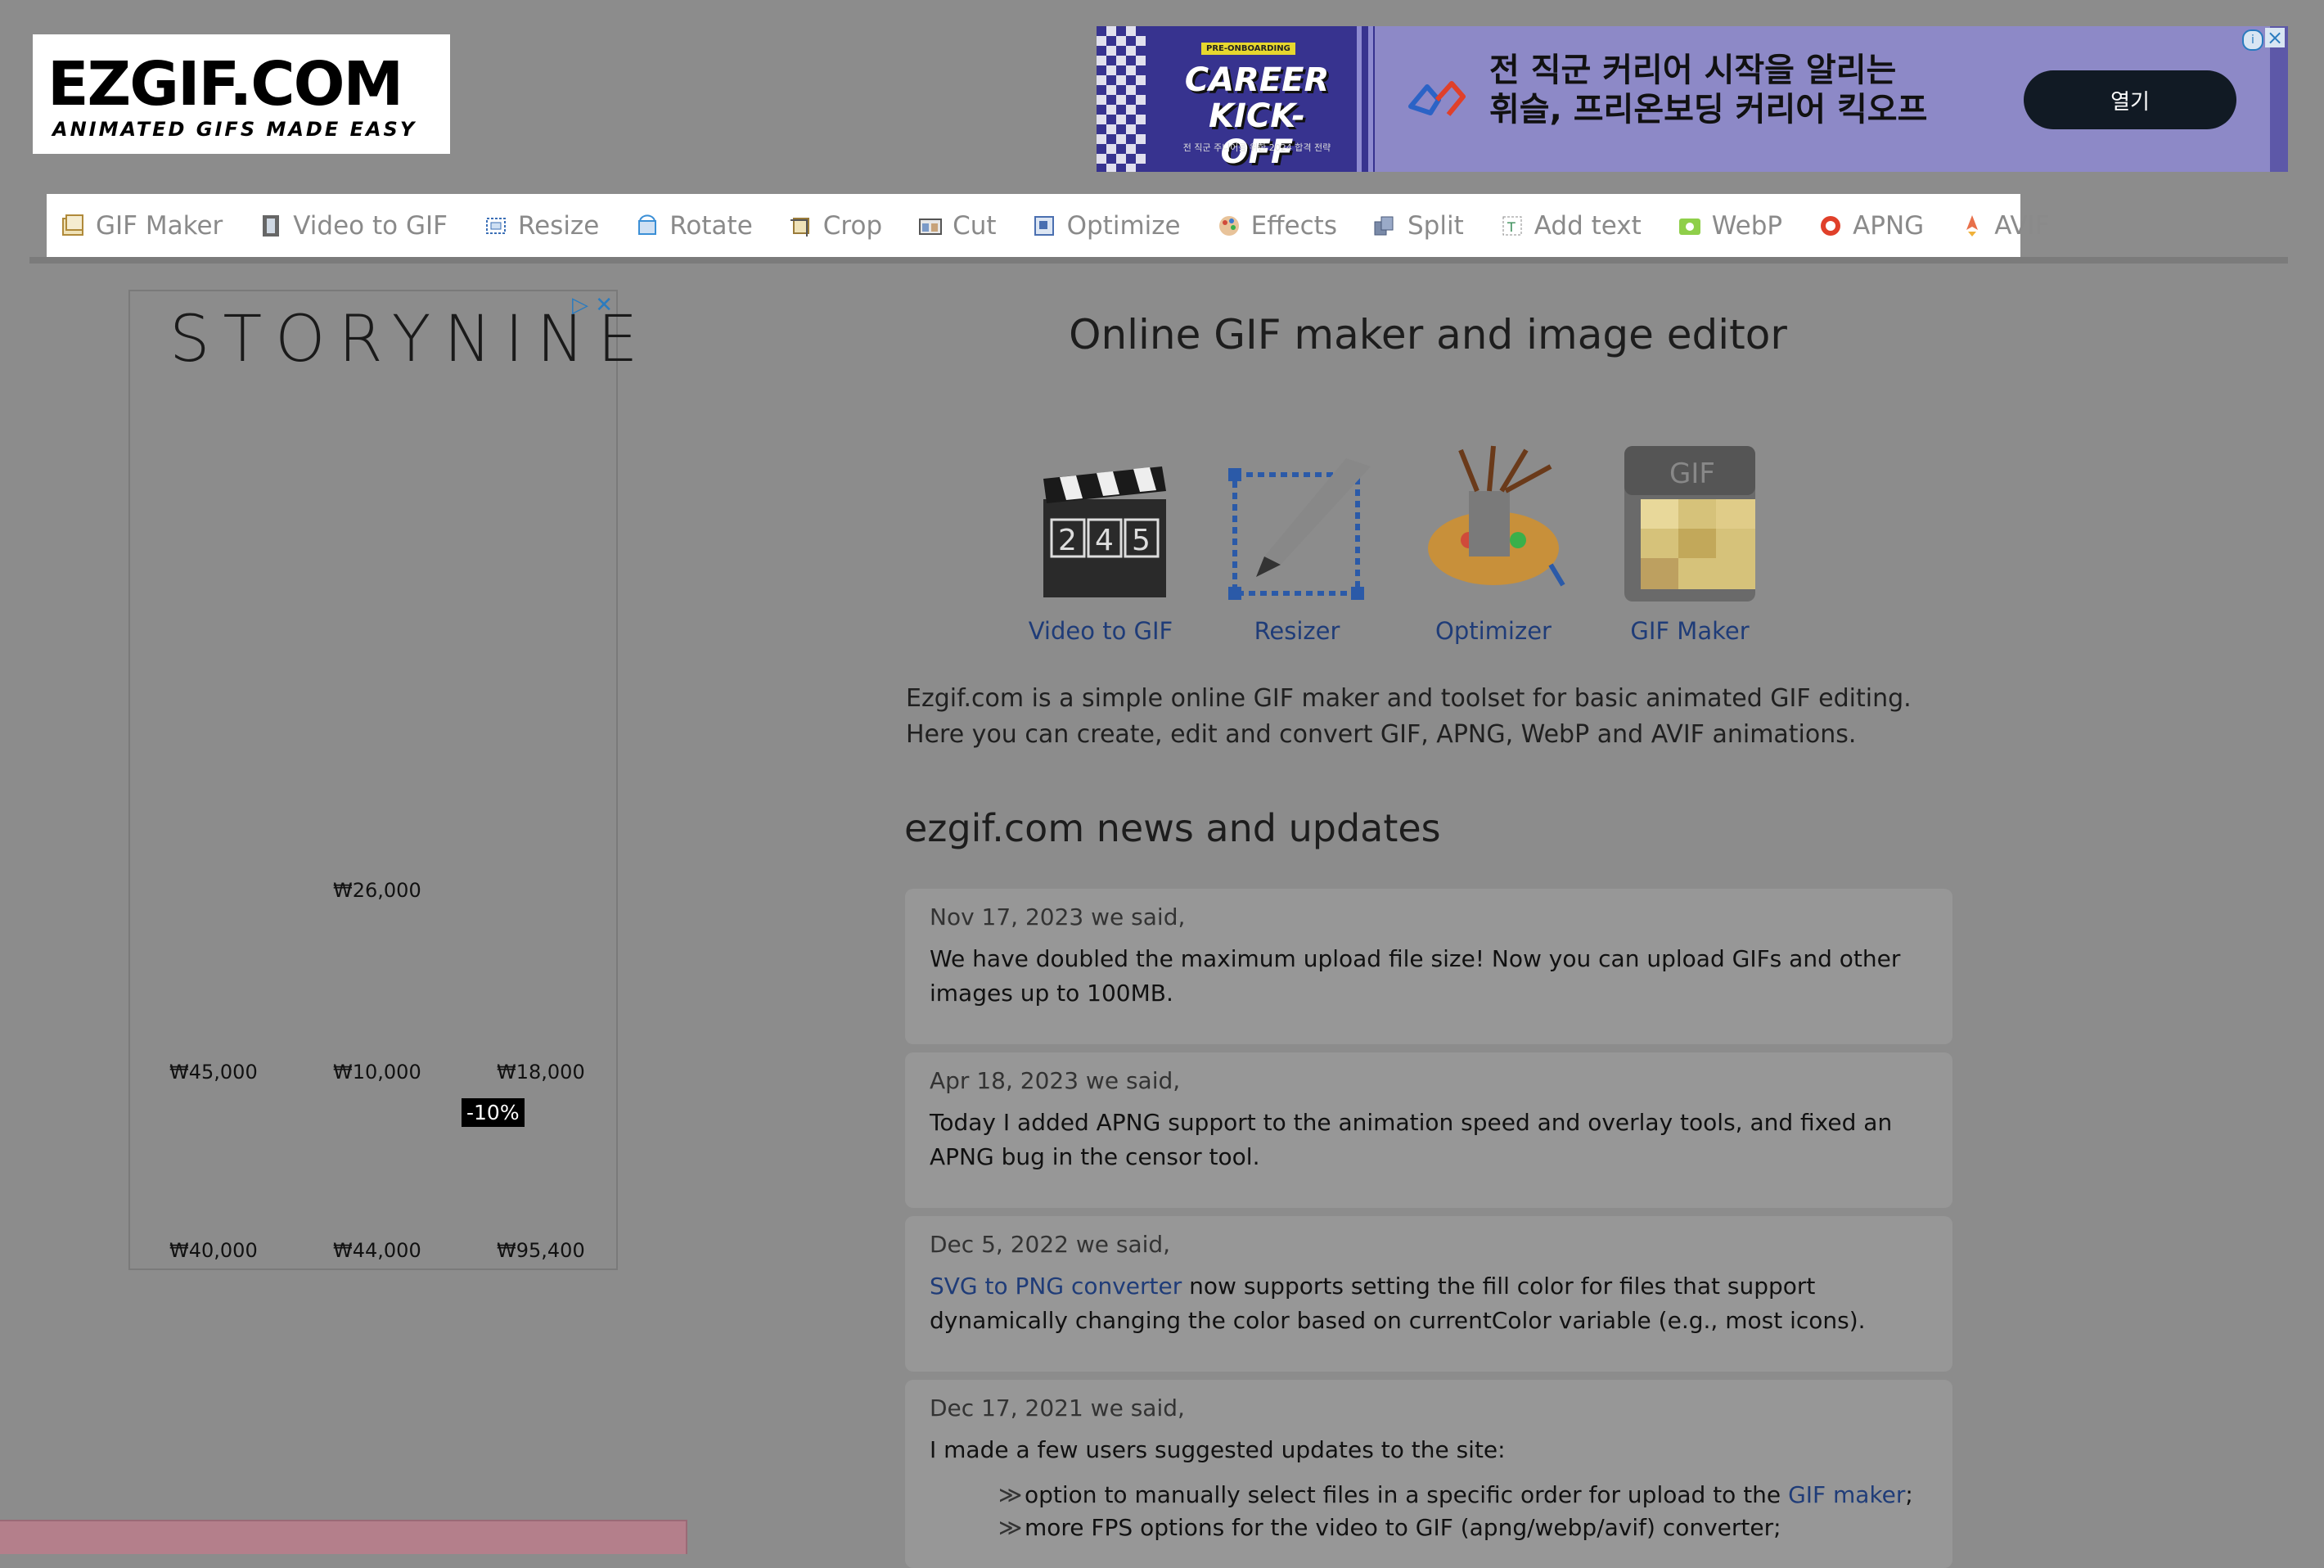 This screenshot has height=1568, width=2324. Describe the element at coordinates (711, 225) in the screenshot. I see `nav-label: Rotate` at that location.